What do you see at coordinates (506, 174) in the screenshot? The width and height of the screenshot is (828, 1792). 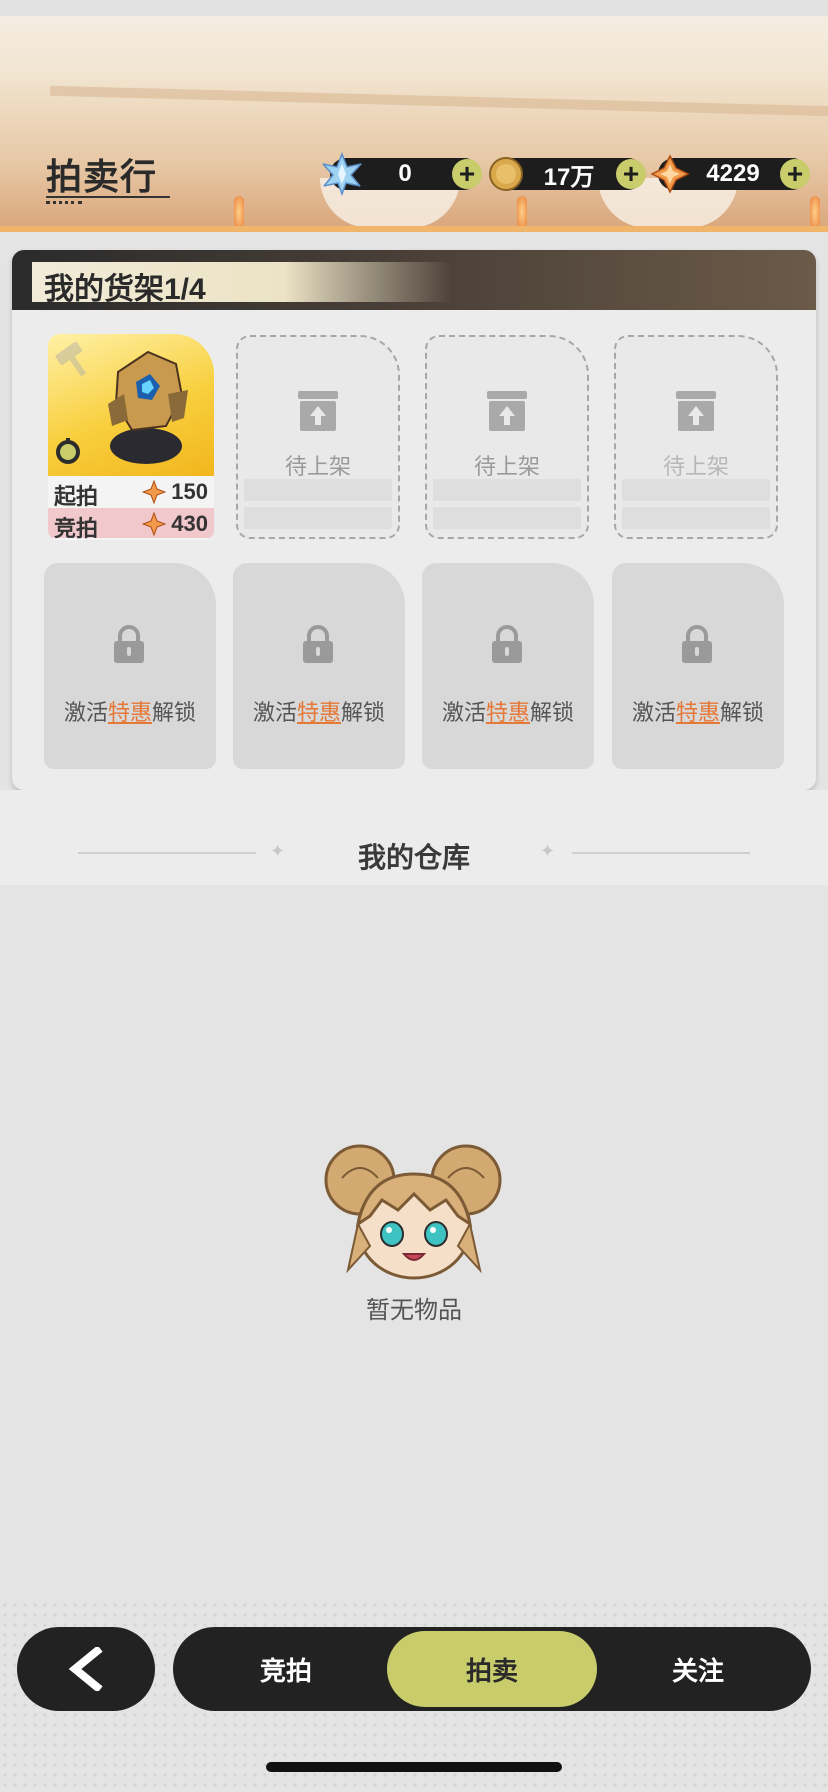 I see `gold-coin-icon` at bounding box center [506, 174].